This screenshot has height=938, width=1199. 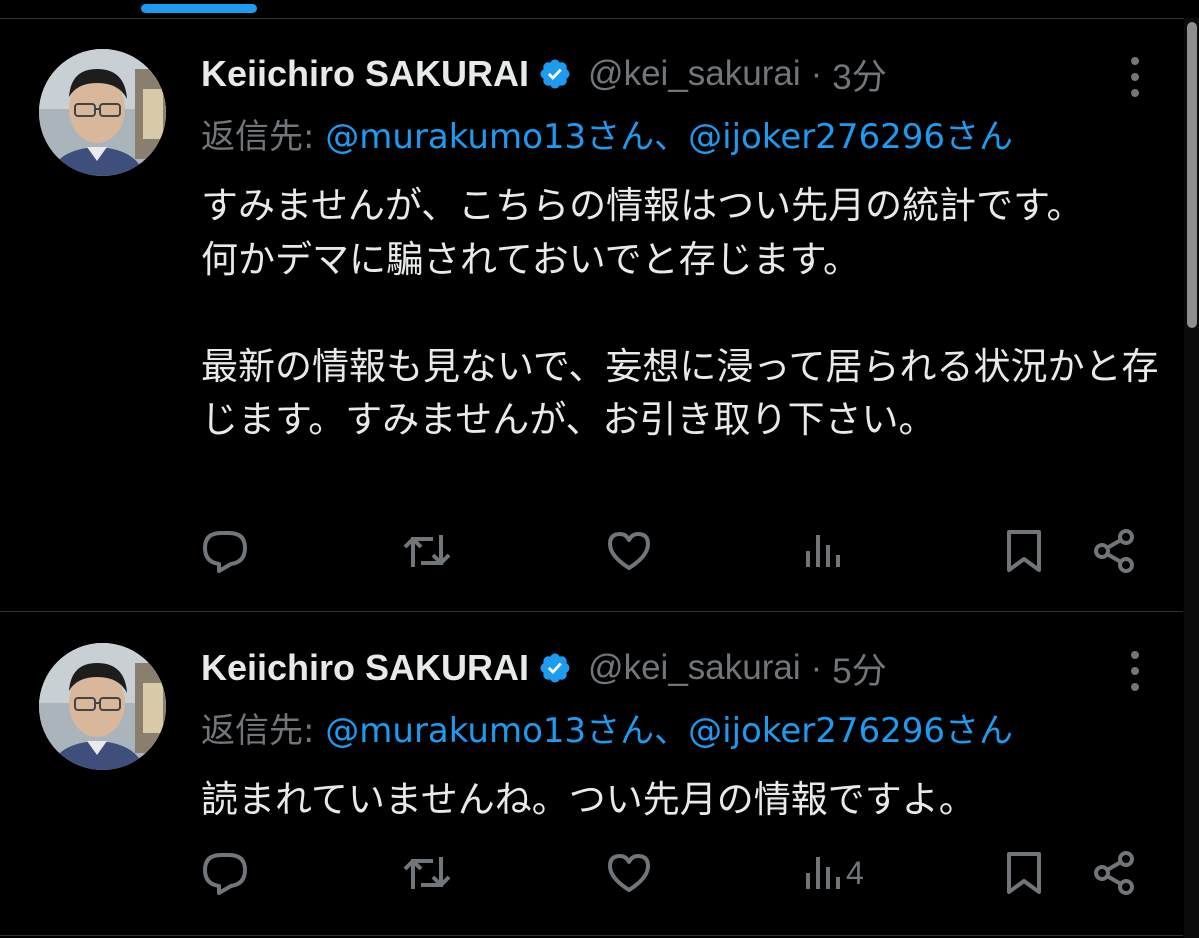 What do you see at coordinates (859, 74) in the screenshot?
I see `timestamp: 3分` at bounding box center [859, 74].